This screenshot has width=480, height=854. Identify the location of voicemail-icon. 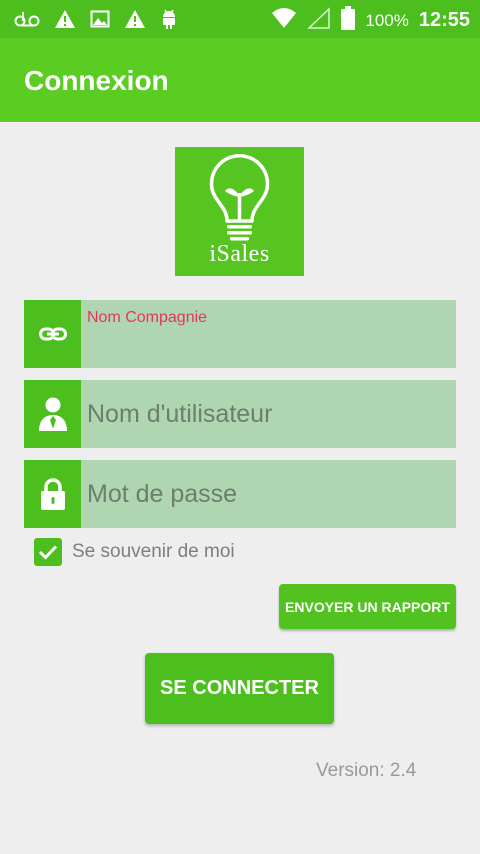
(27, 21).